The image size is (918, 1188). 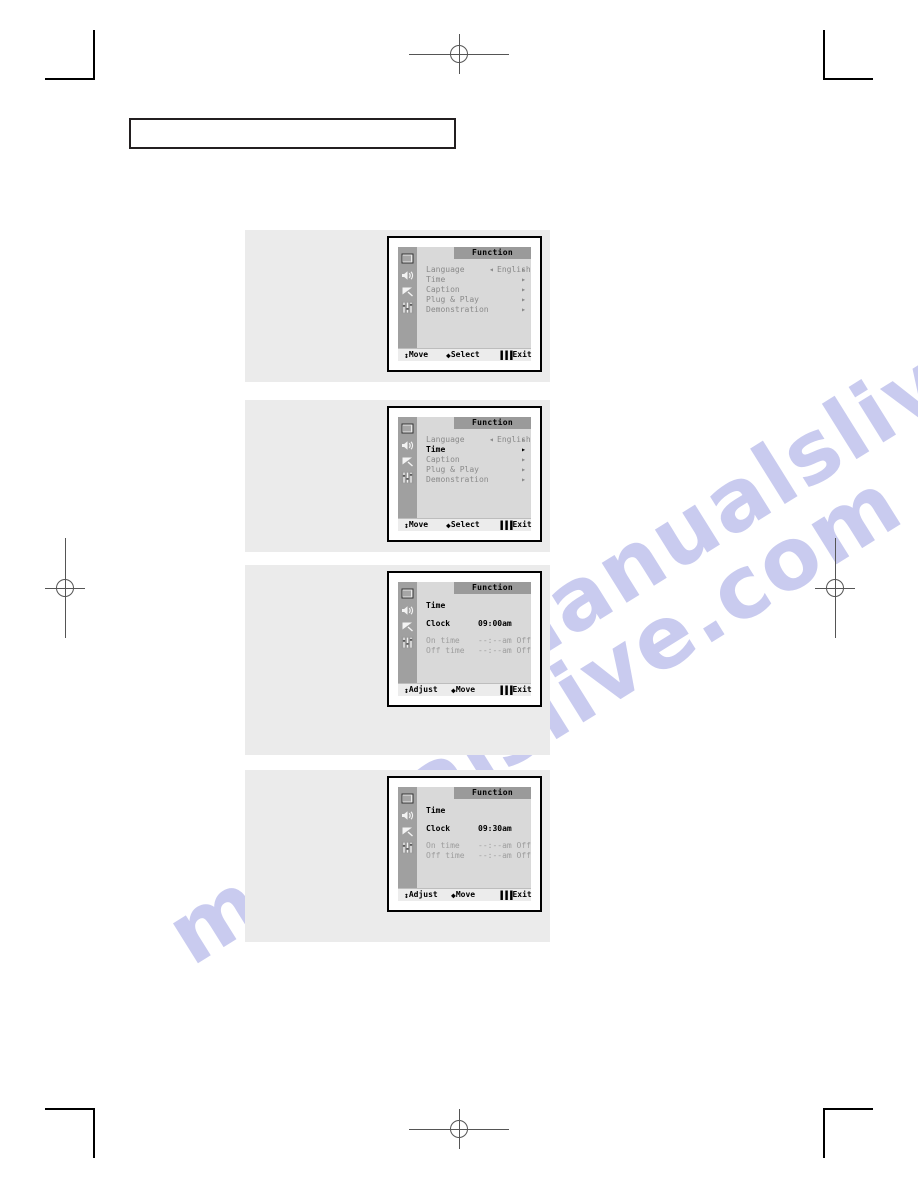 I want to click on registration-mark-right, so click(x=835, y=588).